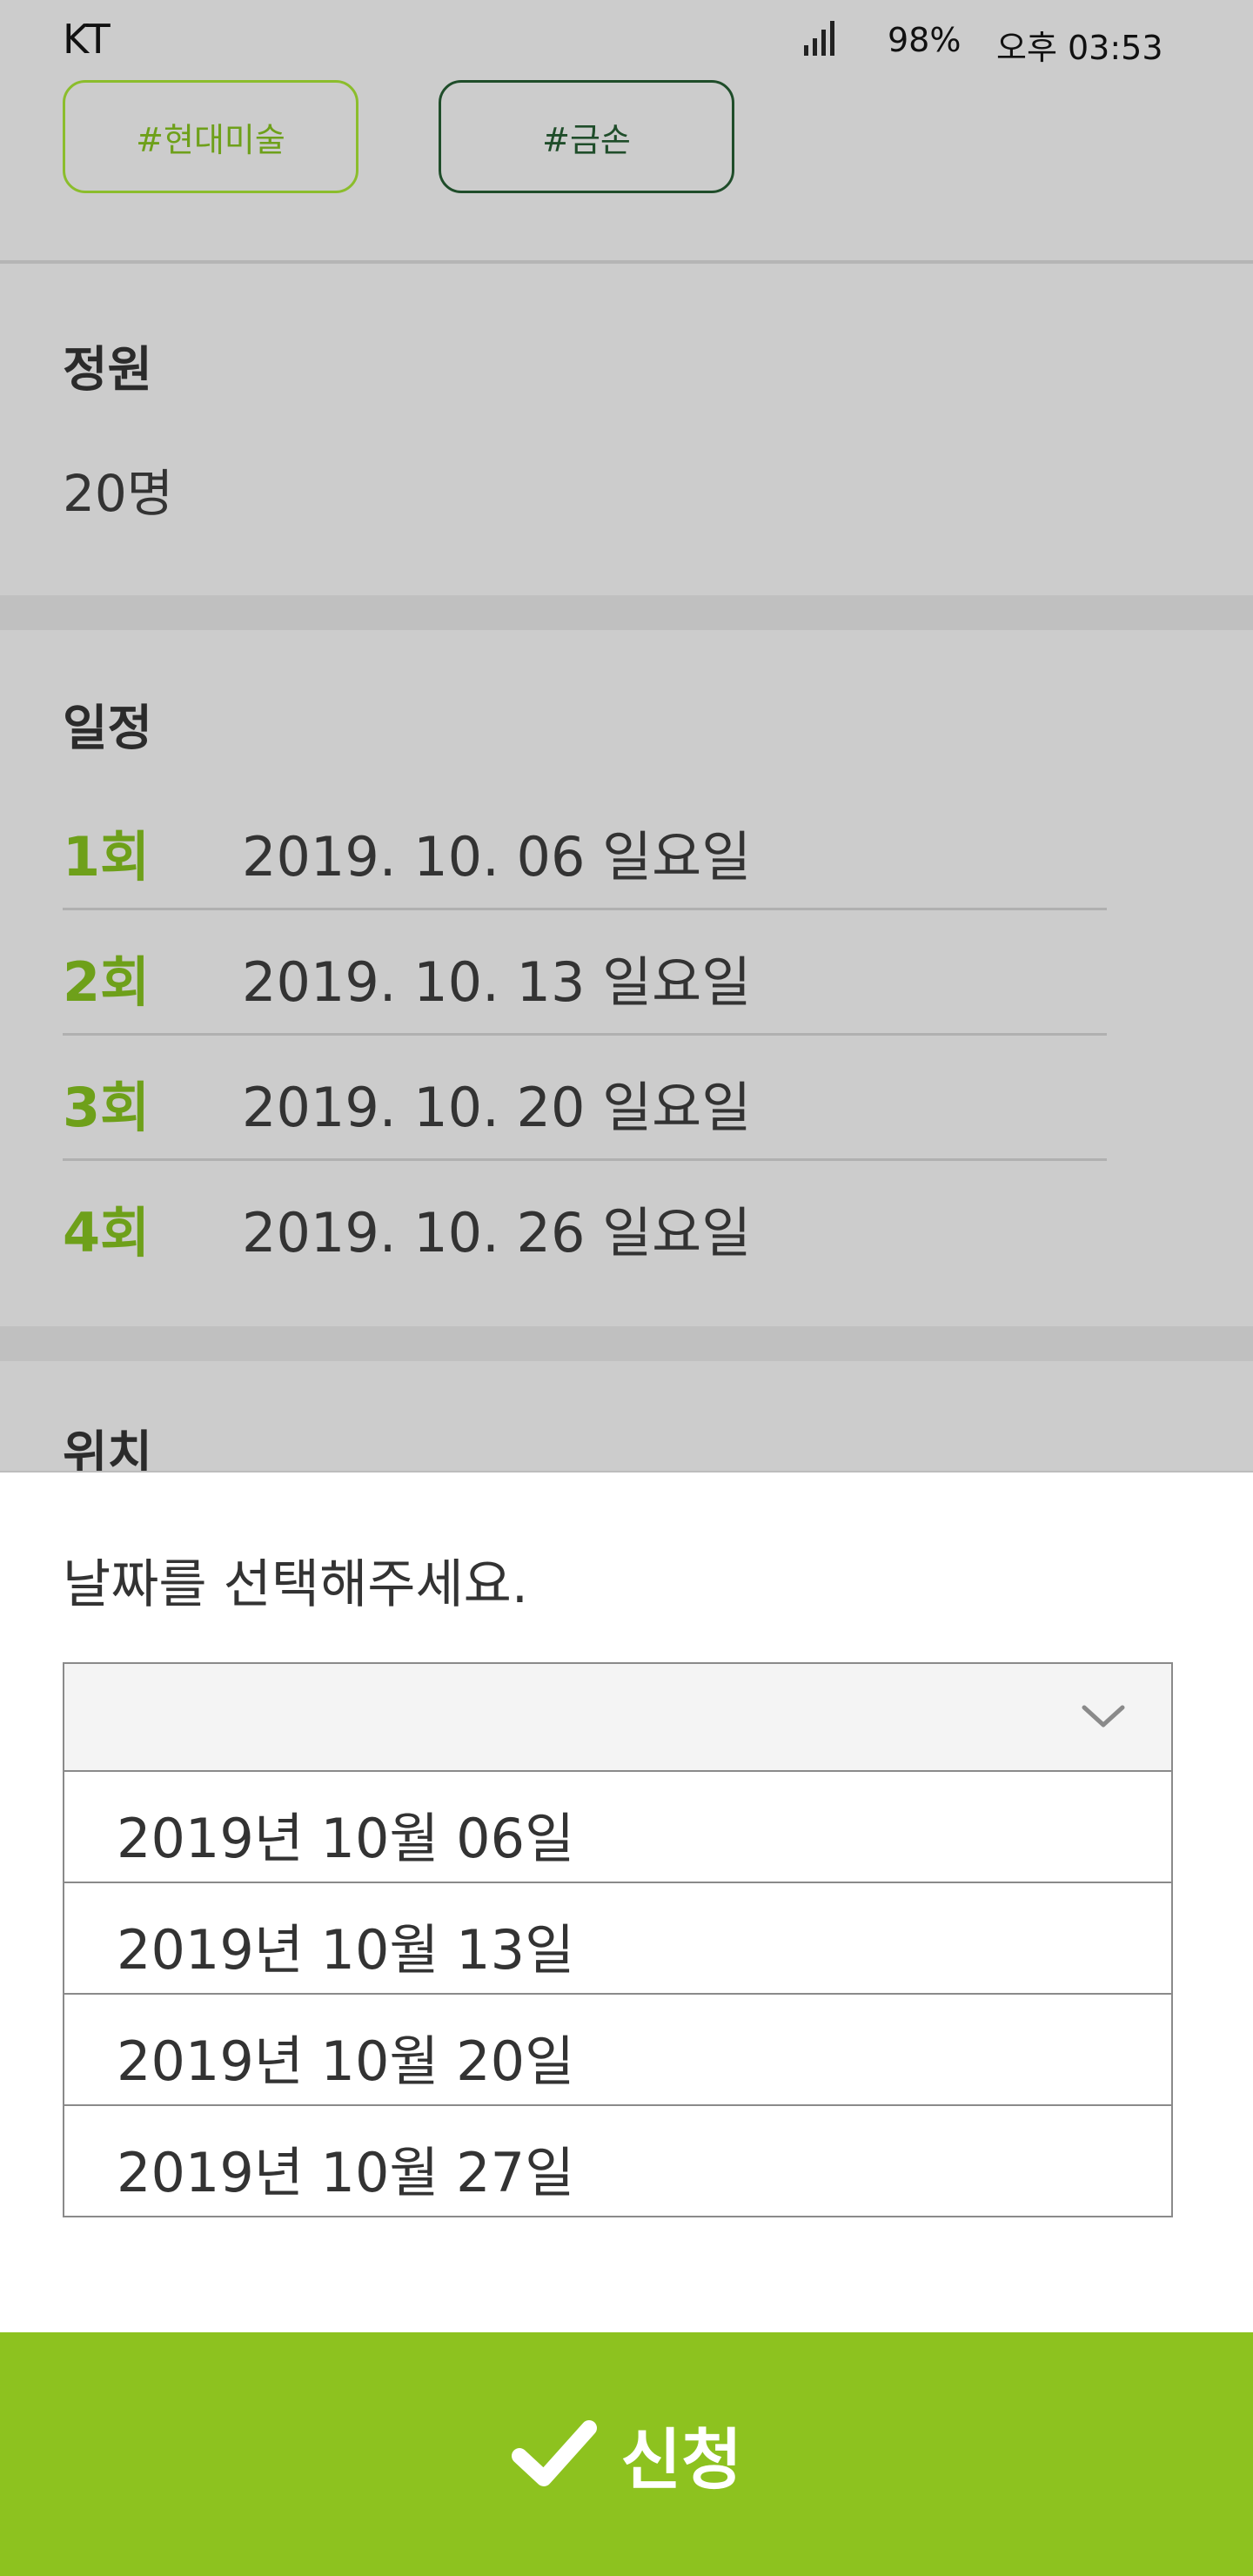  Describe the element at coordinates (497, 1233) in the screenshot. I see `session-date: 2019. 10. 26 일요일` at that location.